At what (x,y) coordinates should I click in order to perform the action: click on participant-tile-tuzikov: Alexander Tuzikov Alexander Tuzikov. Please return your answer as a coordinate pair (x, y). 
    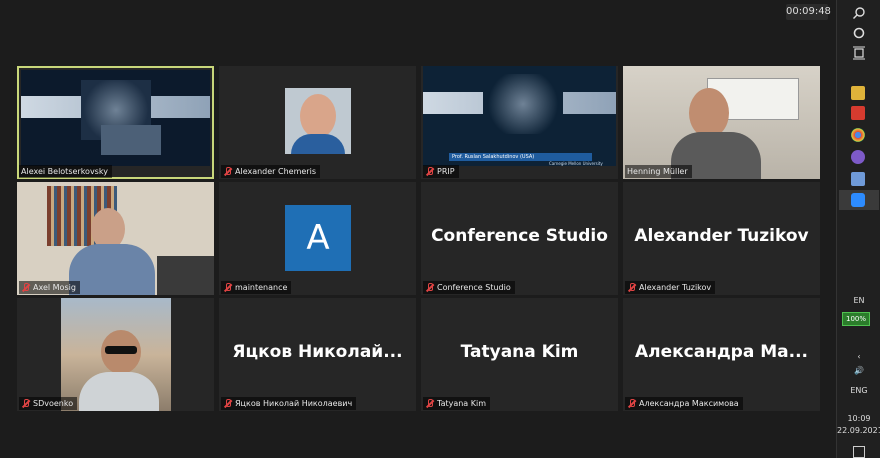
    Looking at the image, I should click on (721, 238).